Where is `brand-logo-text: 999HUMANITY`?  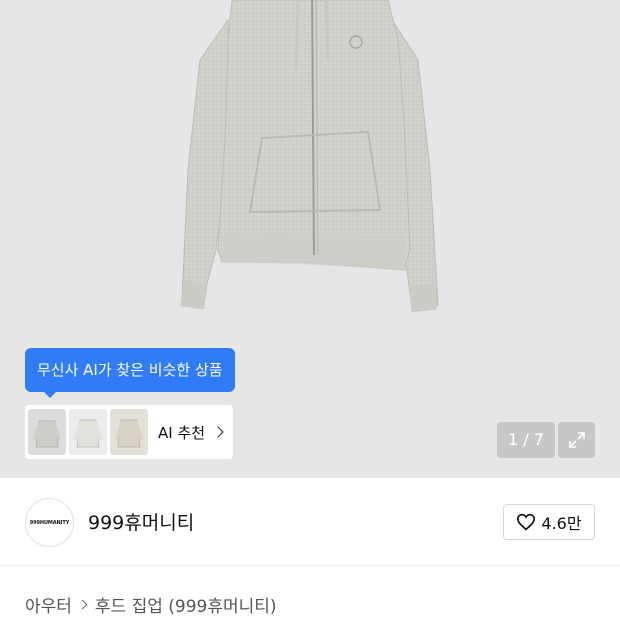
brand-logo-text: 999HUMANITY is located at coordinates (49, 522).